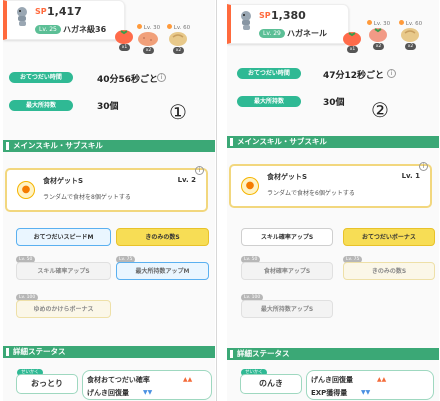  What do you see at coordinates (311, 193) in the screenshot?
I see `main-skill-desc: ランダムで食材を6個ゲットする` at bounding box center [311, 193].